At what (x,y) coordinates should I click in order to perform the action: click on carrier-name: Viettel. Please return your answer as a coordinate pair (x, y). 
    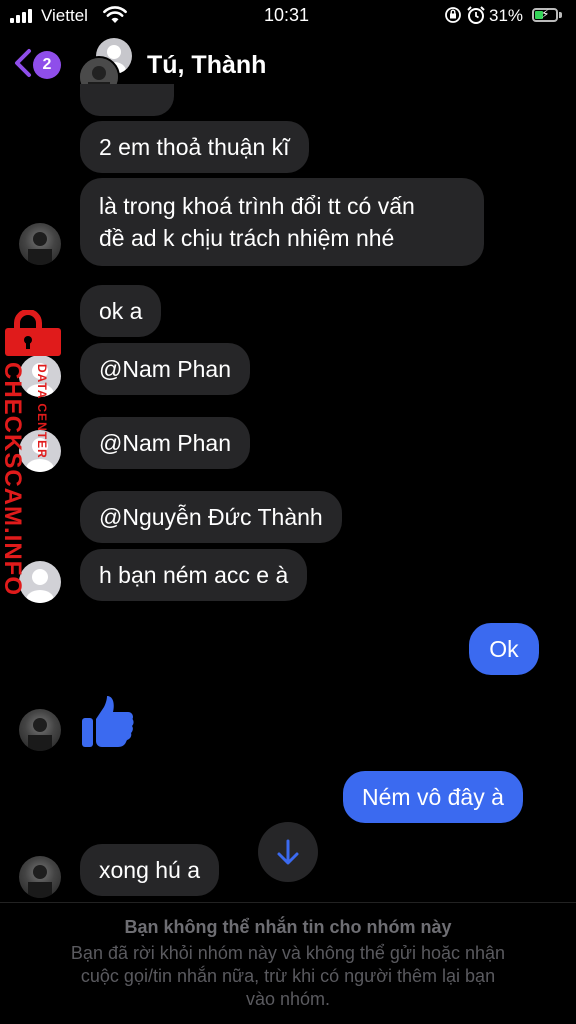
    Looking at the image, I should click on (64, 15).